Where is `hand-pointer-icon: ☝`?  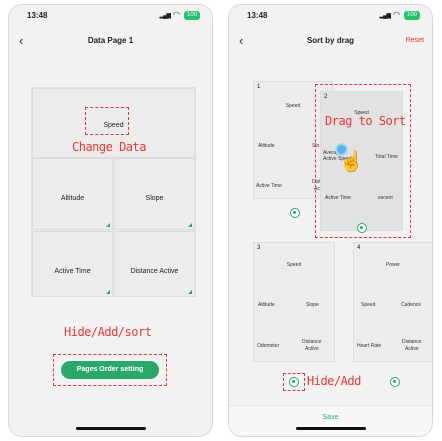 hand-pointer-icon: ☝ is located at coordinates (351, 162).